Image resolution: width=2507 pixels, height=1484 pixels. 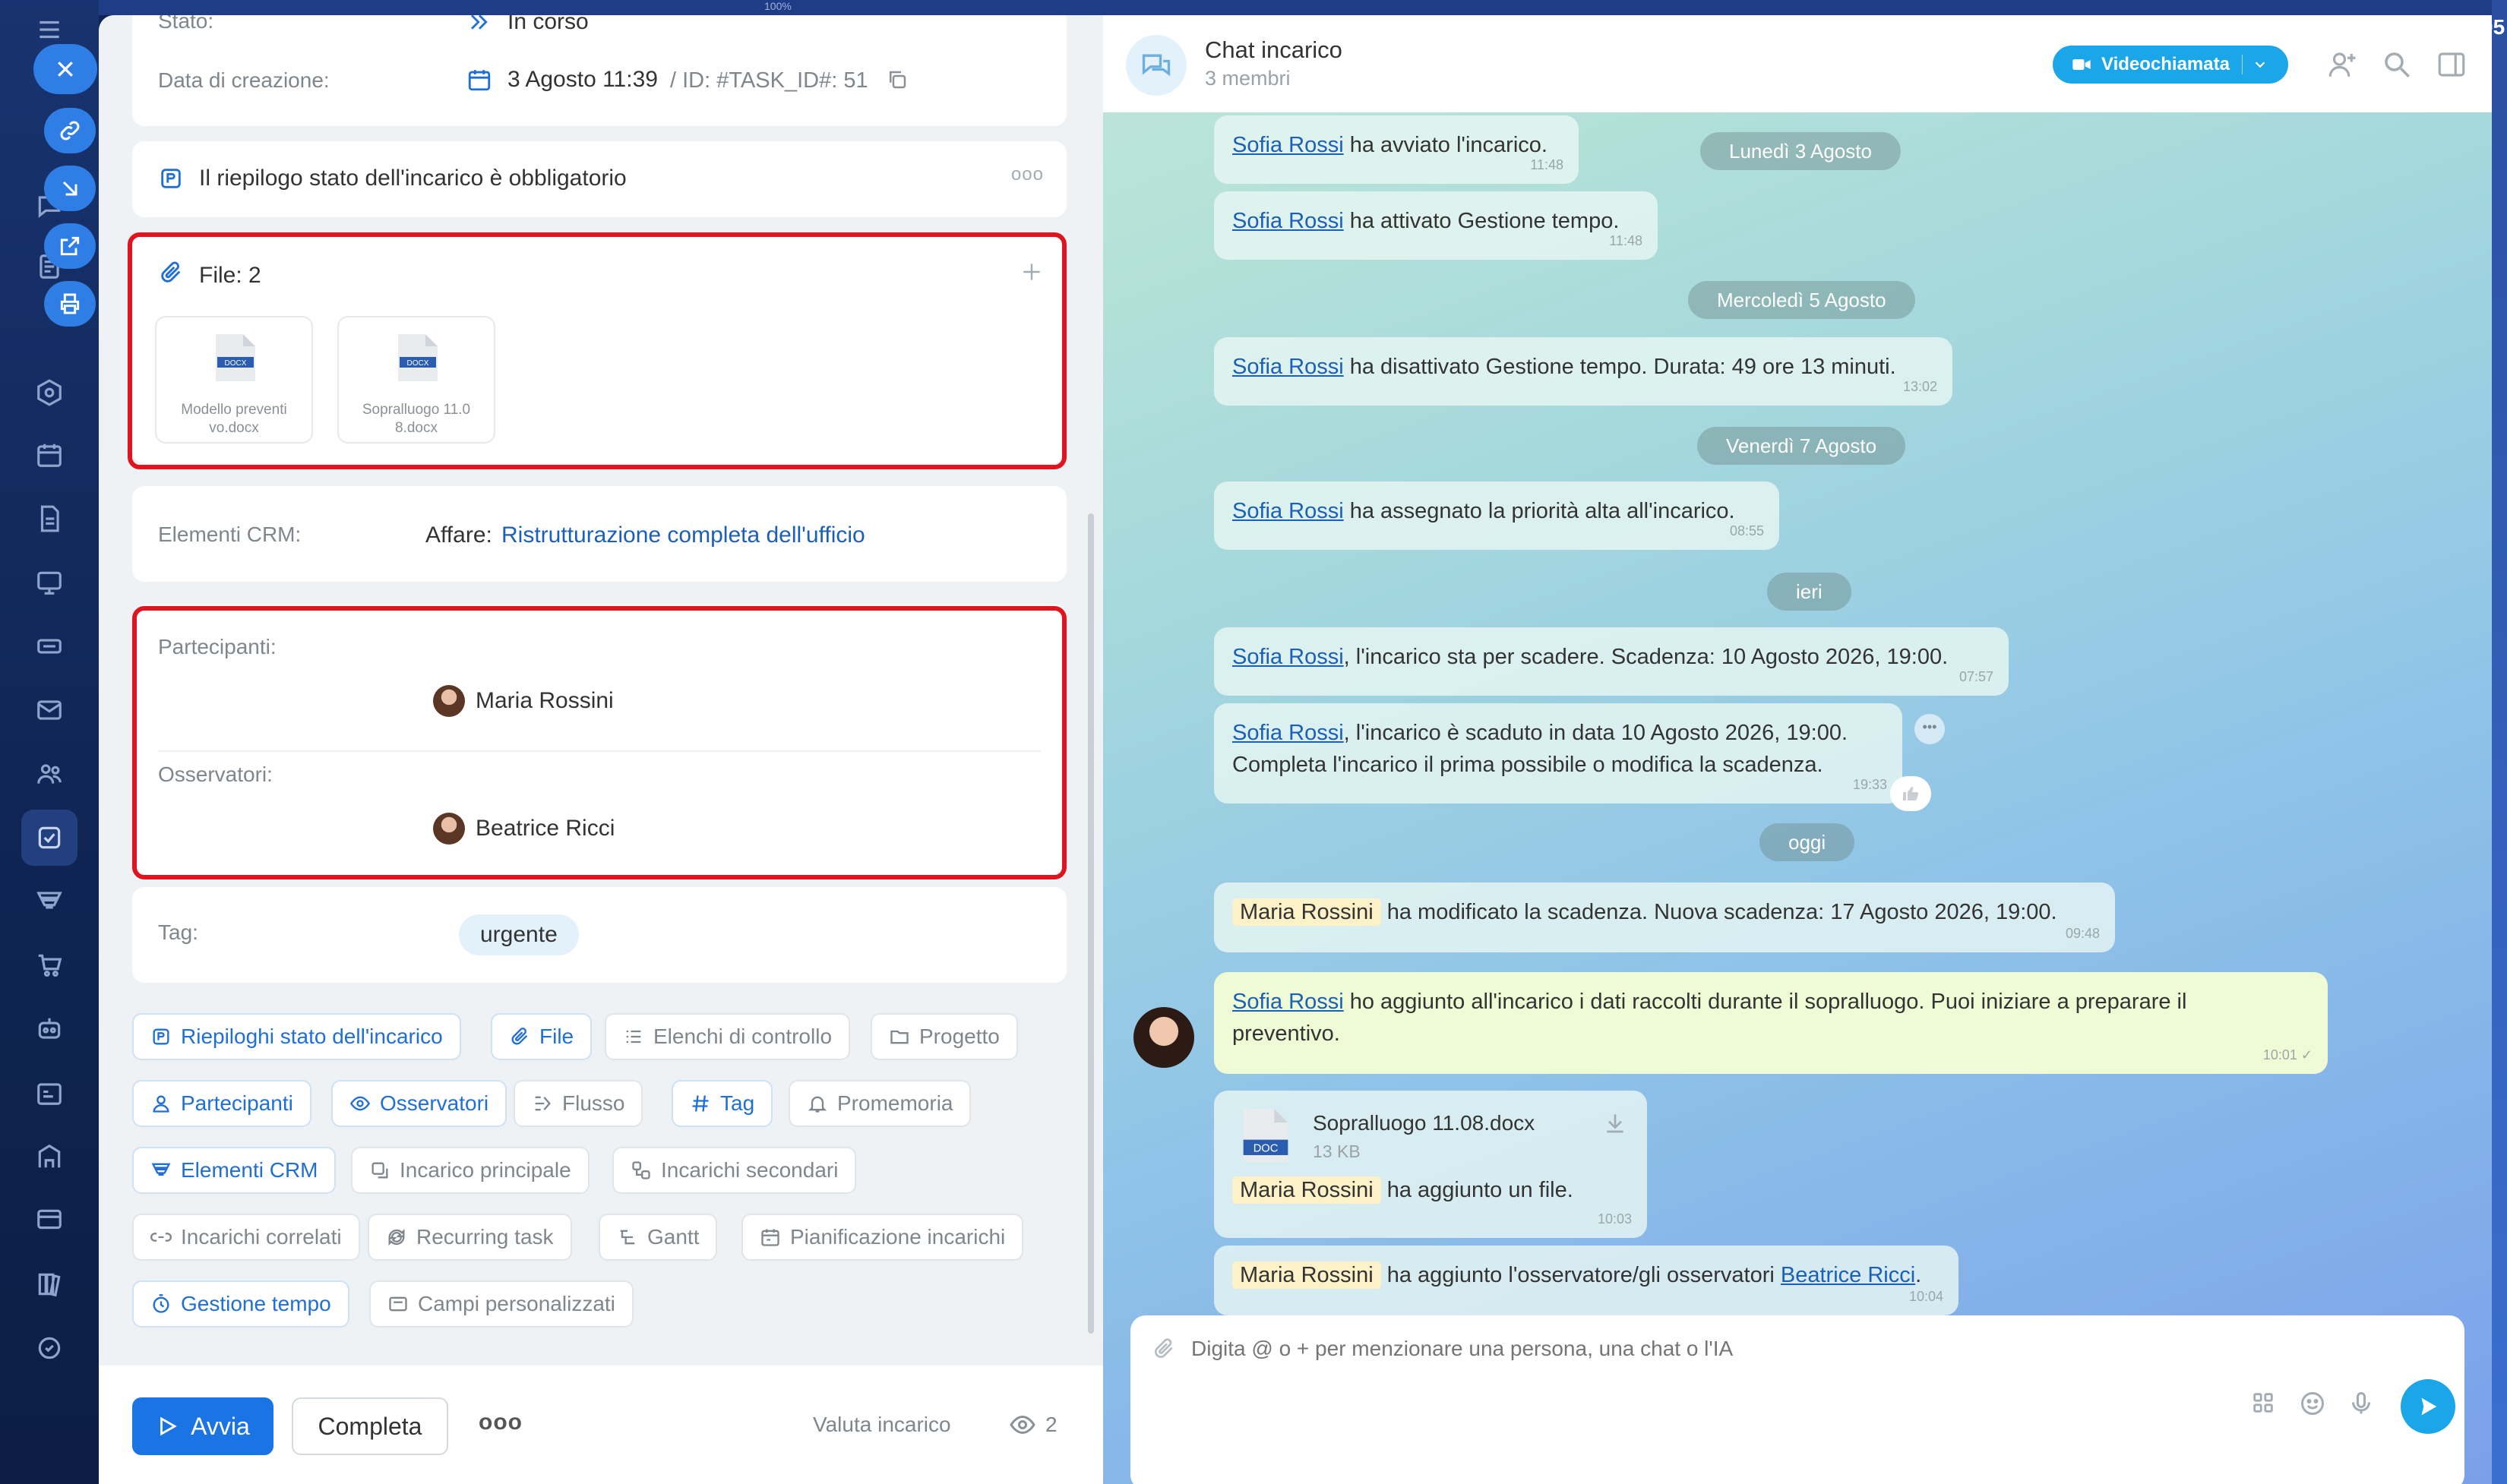 I want to click on chip-time-tracking: Gestione tempo, so click(x=240, y=1304).